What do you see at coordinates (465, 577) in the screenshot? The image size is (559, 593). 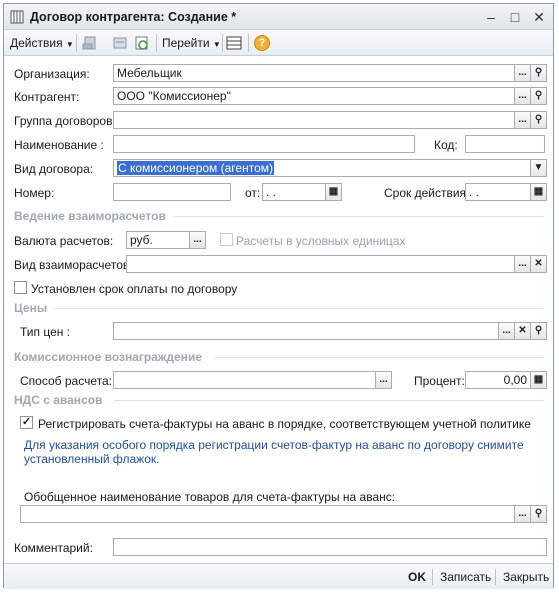 I see `save-button: Записать` at bounding box center [465, 577].